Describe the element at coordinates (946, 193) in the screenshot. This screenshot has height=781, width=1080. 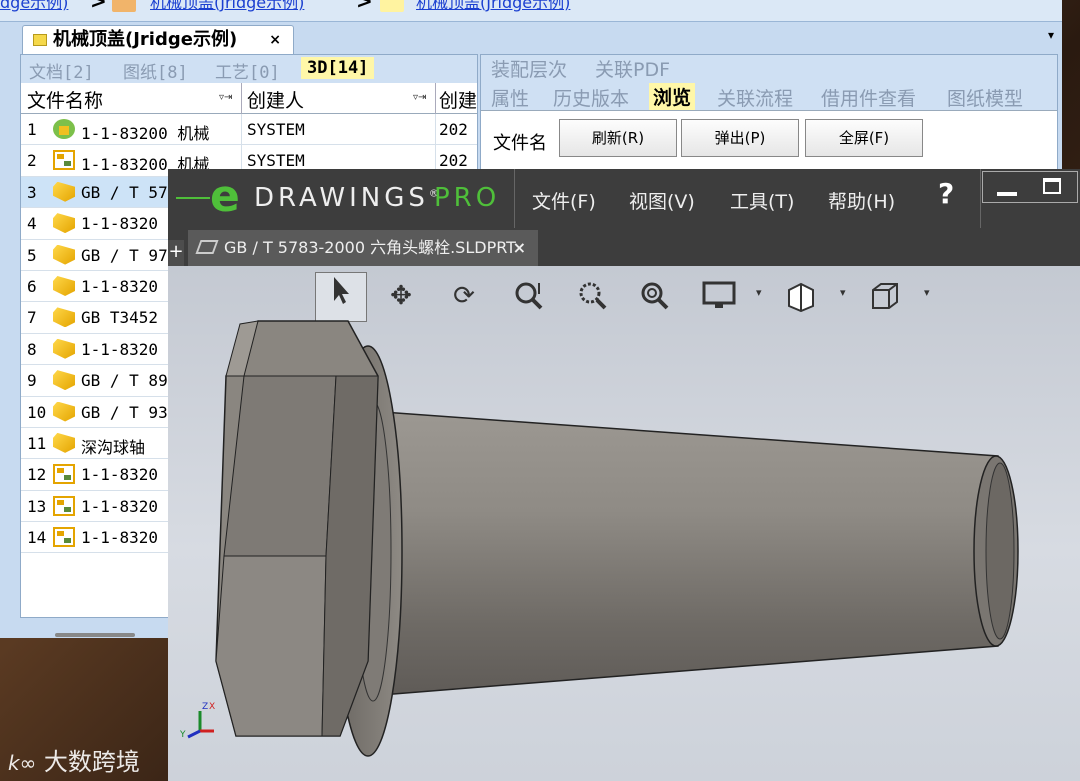
I see `help-icon: ?` at that location.